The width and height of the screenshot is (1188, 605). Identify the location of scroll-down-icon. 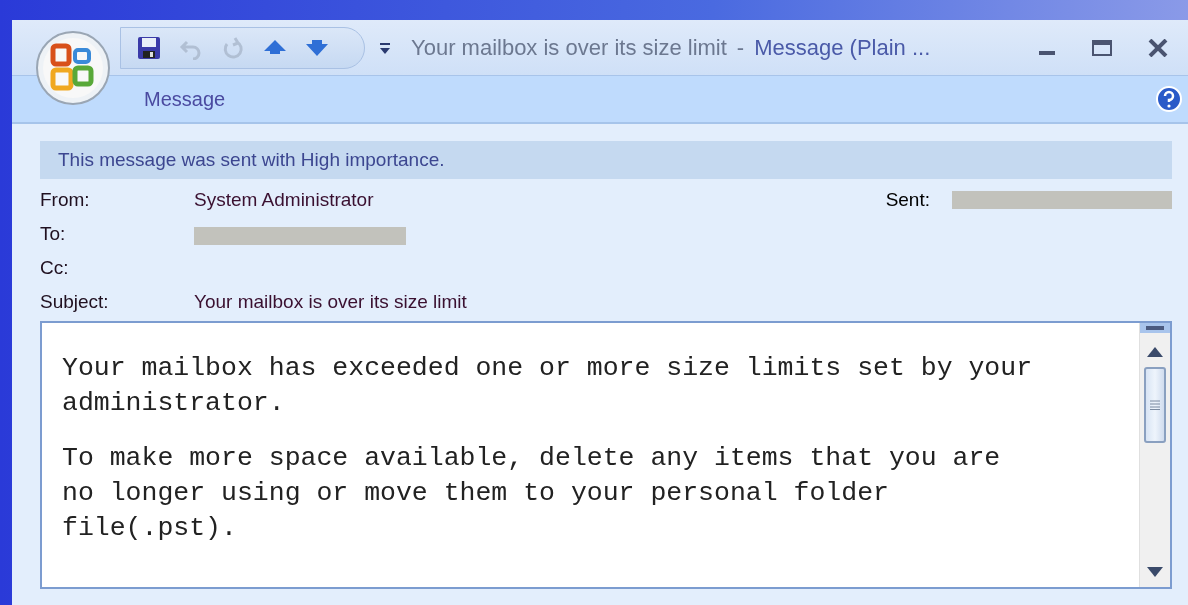
(1155, 572).